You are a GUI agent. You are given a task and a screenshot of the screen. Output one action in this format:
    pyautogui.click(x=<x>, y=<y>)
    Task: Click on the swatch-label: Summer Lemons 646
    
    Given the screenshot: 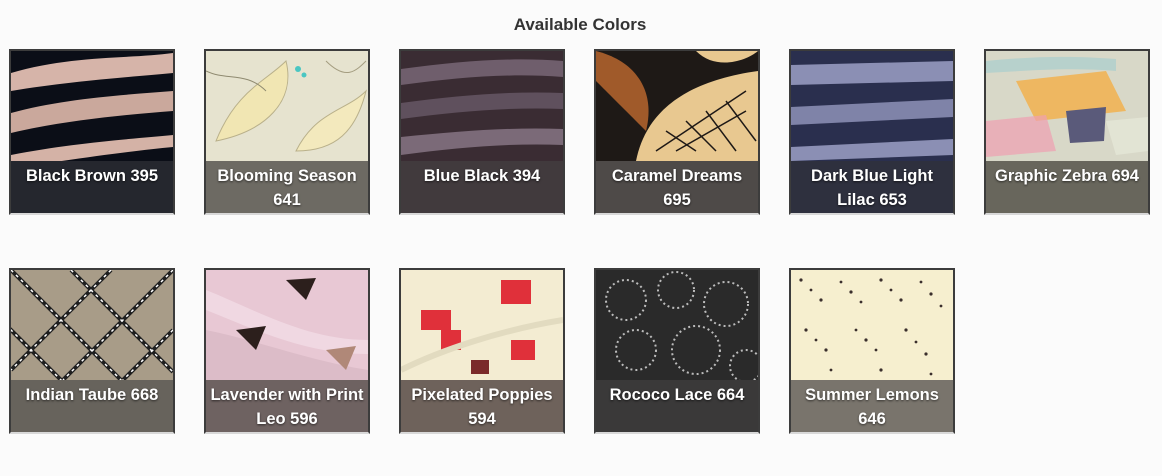 What is the action you would take?
    pyautogui.click(x=872, y=407)
    